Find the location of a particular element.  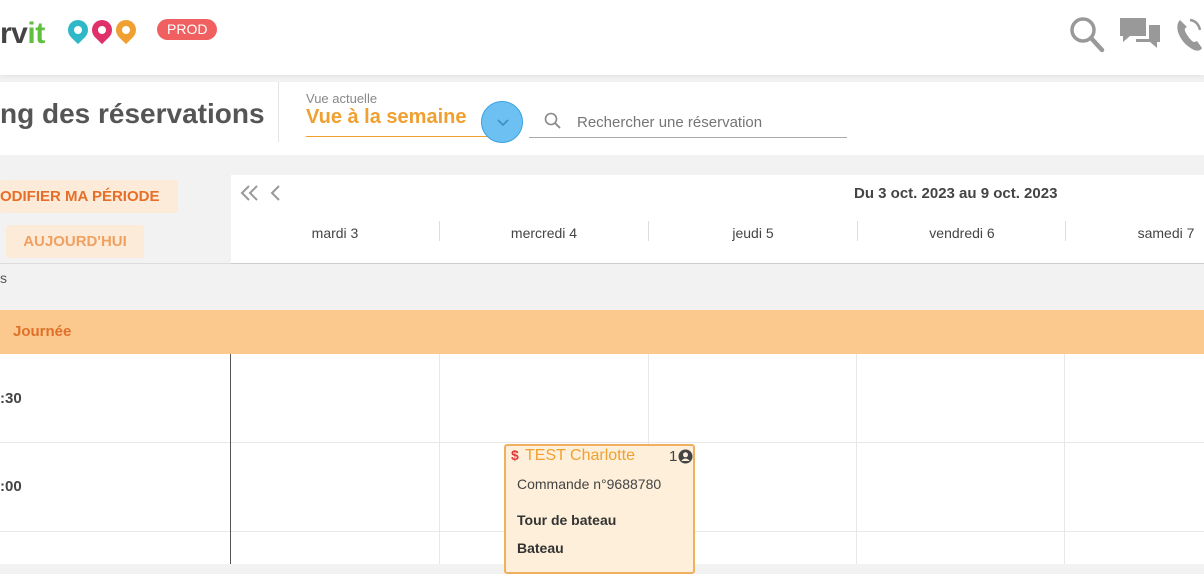

chevron-left-icon is located at coordinates (275, 193).